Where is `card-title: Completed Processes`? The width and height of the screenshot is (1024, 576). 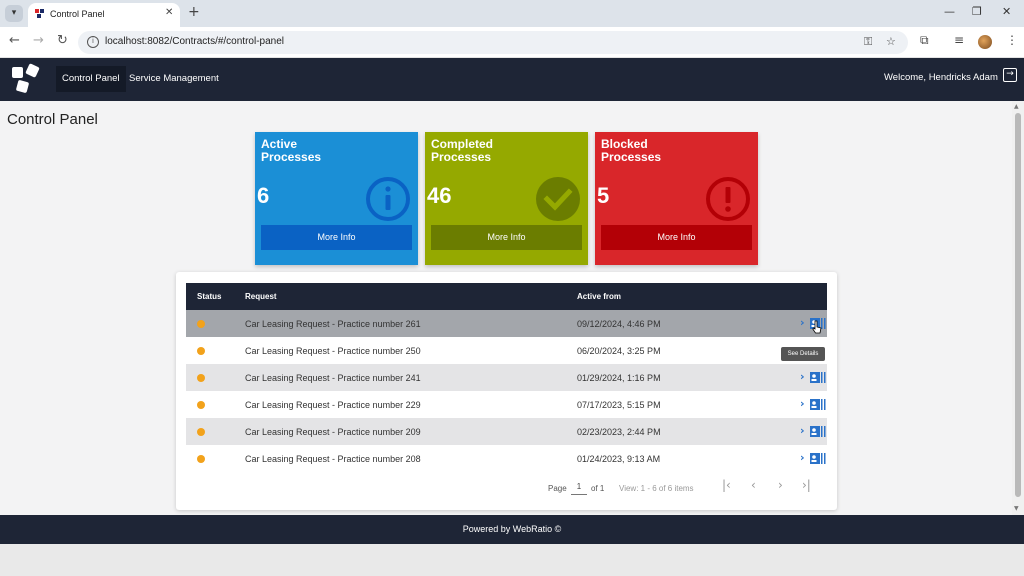 card-title: Completed Processes is located at coordinates (462, 151).